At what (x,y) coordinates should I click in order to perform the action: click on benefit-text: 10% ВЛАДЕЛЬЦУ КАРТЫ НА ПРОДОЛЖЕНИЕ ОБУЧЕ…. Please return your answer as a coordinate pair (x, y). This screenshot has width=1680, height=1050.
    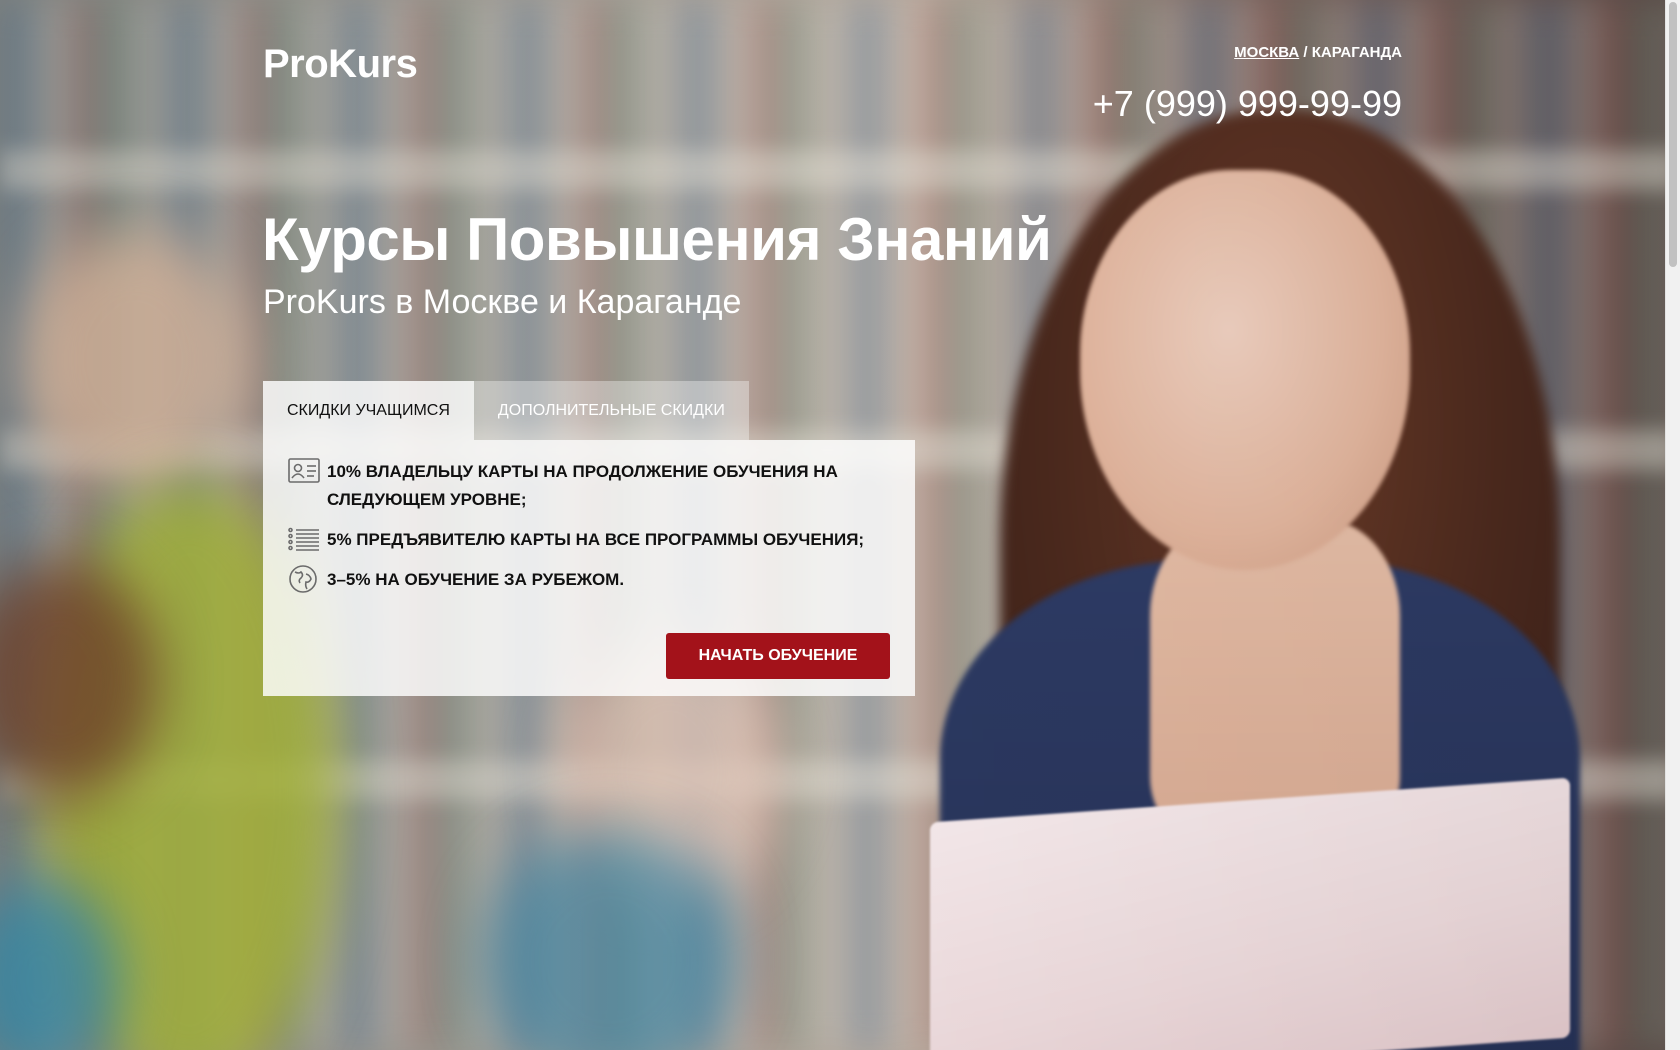
    Looking at the image, I should click on (582, 485).